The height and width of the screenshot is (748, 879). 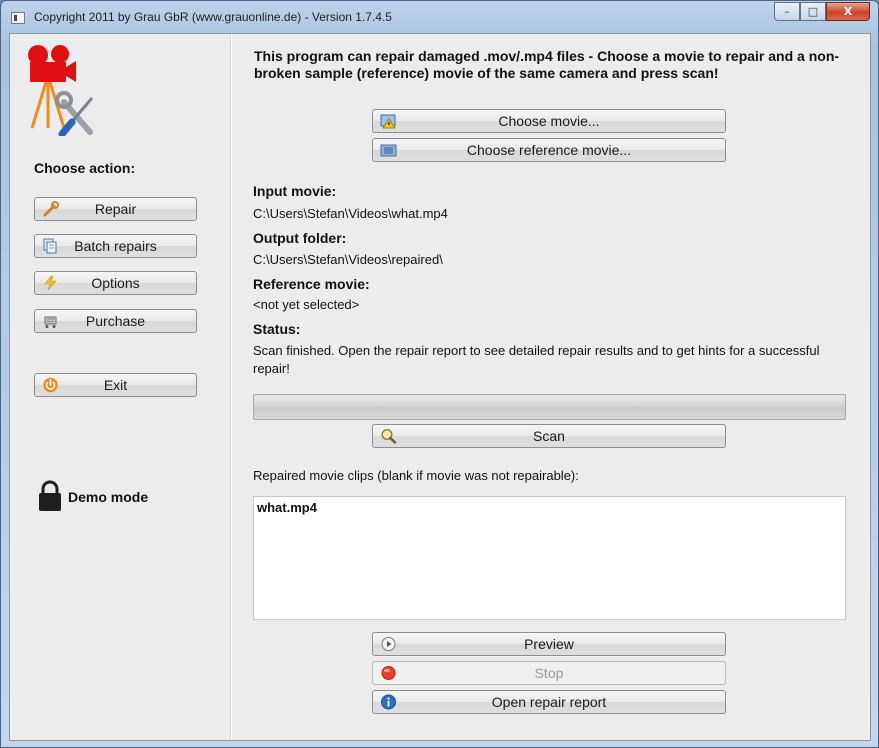 I want to click on reference-movie-value: <not yet selected>, so click(x=306, y=304).